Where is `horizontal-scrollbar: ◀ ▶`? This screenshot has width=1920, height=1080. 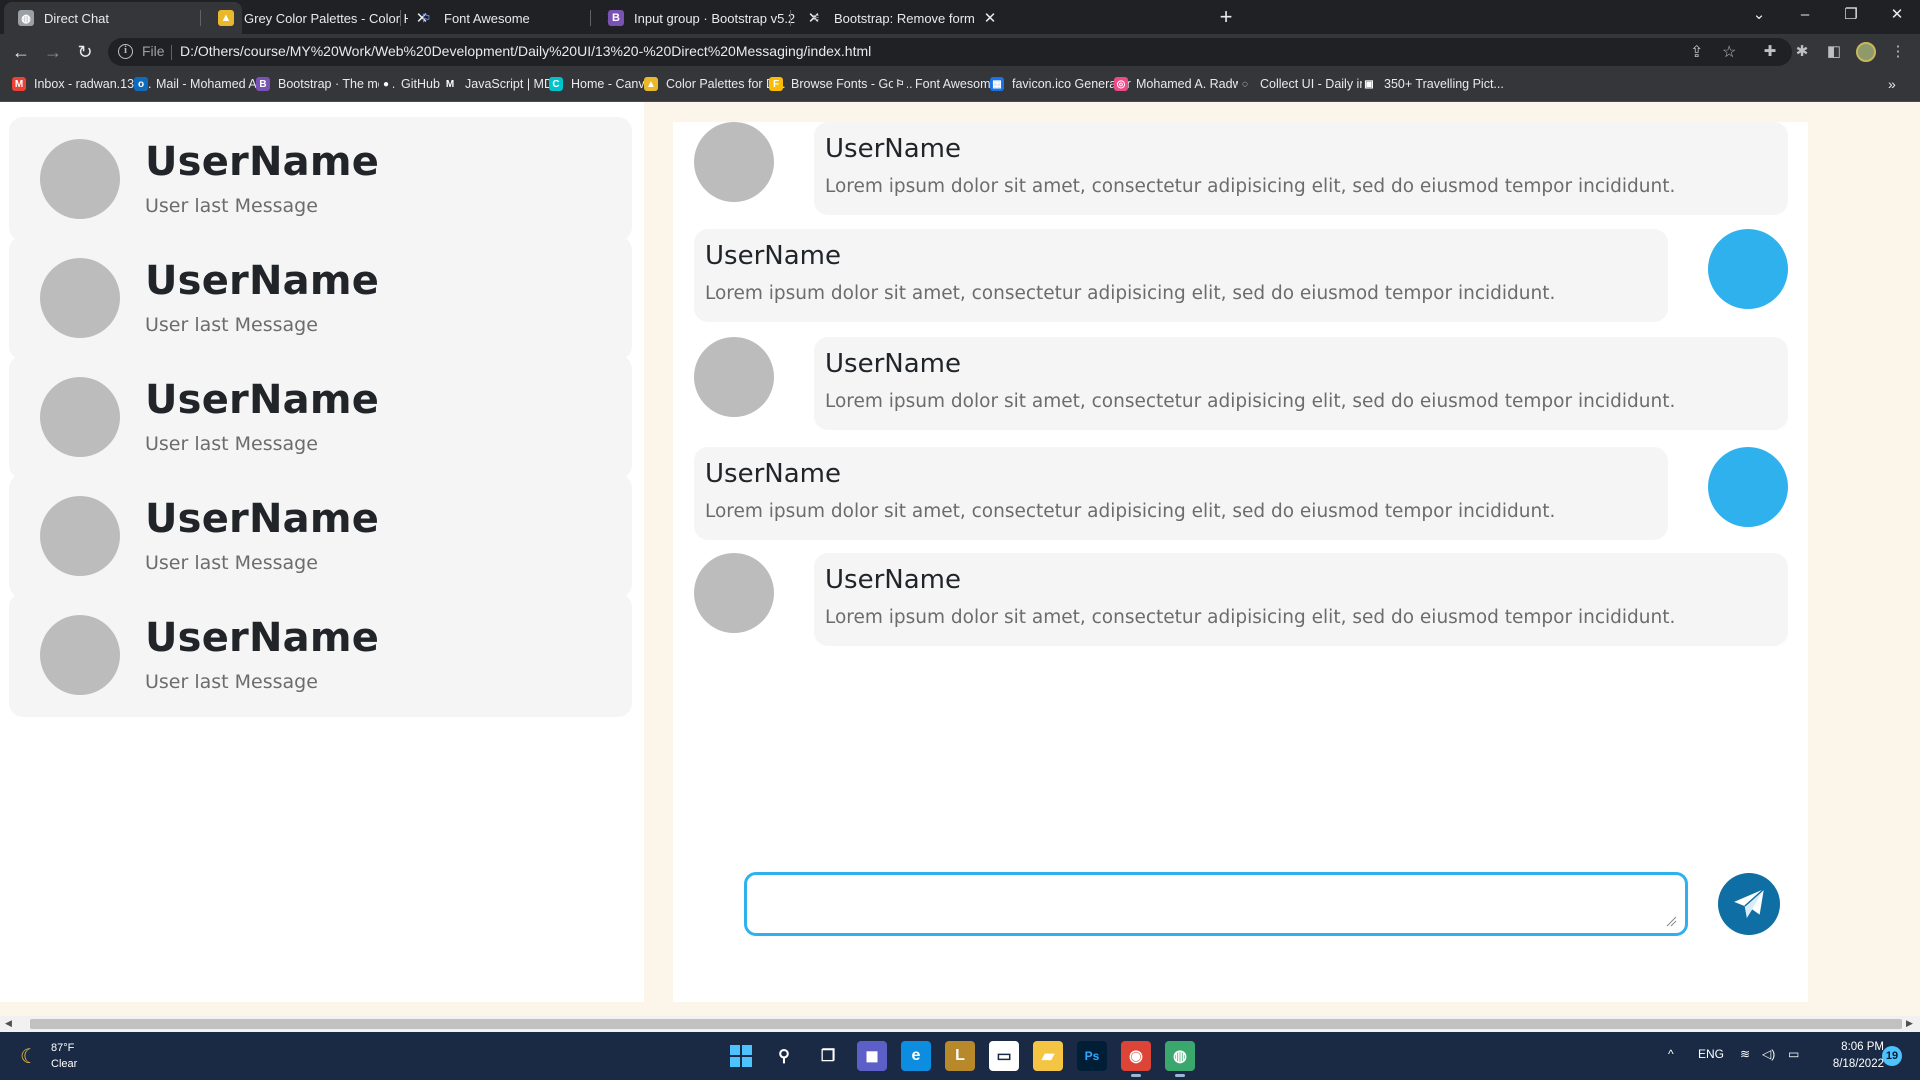 horizontal-scrollbar: ◀ ▶ is located at coordinates (960, 1024).